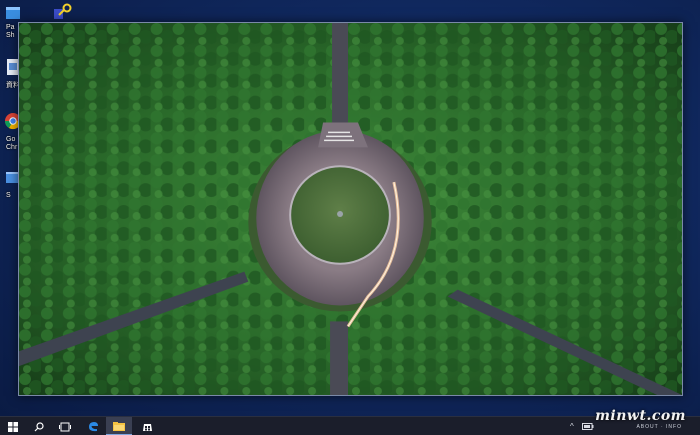  Describe the element at coordinates (12, 143) in the screenshot. I see `desktop-icon-label: Go Chr` at that location.